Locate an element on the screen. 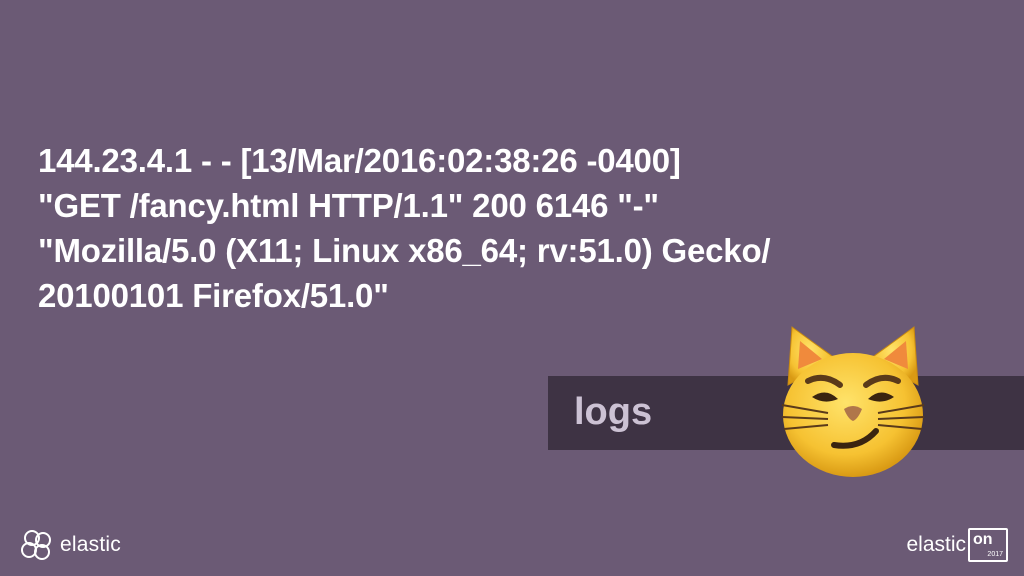 Image resolution: width=1024 pixels, height=576 pixels. elasticon-year-text: 2017 is located at coordinates (995, 554).